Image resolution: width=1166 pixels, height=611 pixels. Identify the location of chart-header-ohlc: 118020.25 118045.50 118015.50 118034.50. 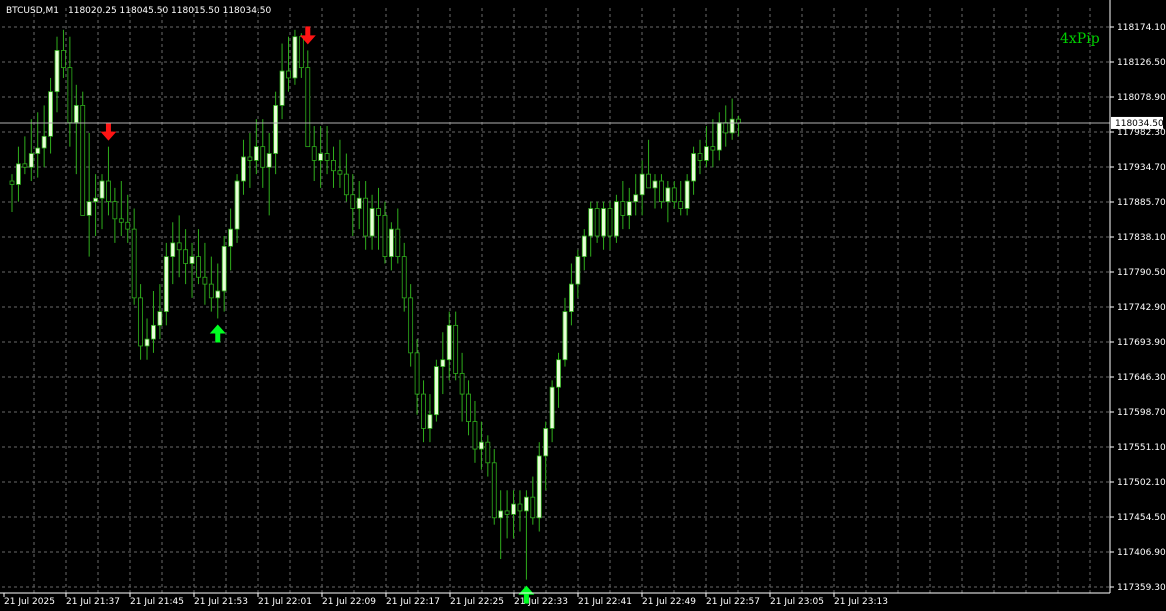
(170, 11).